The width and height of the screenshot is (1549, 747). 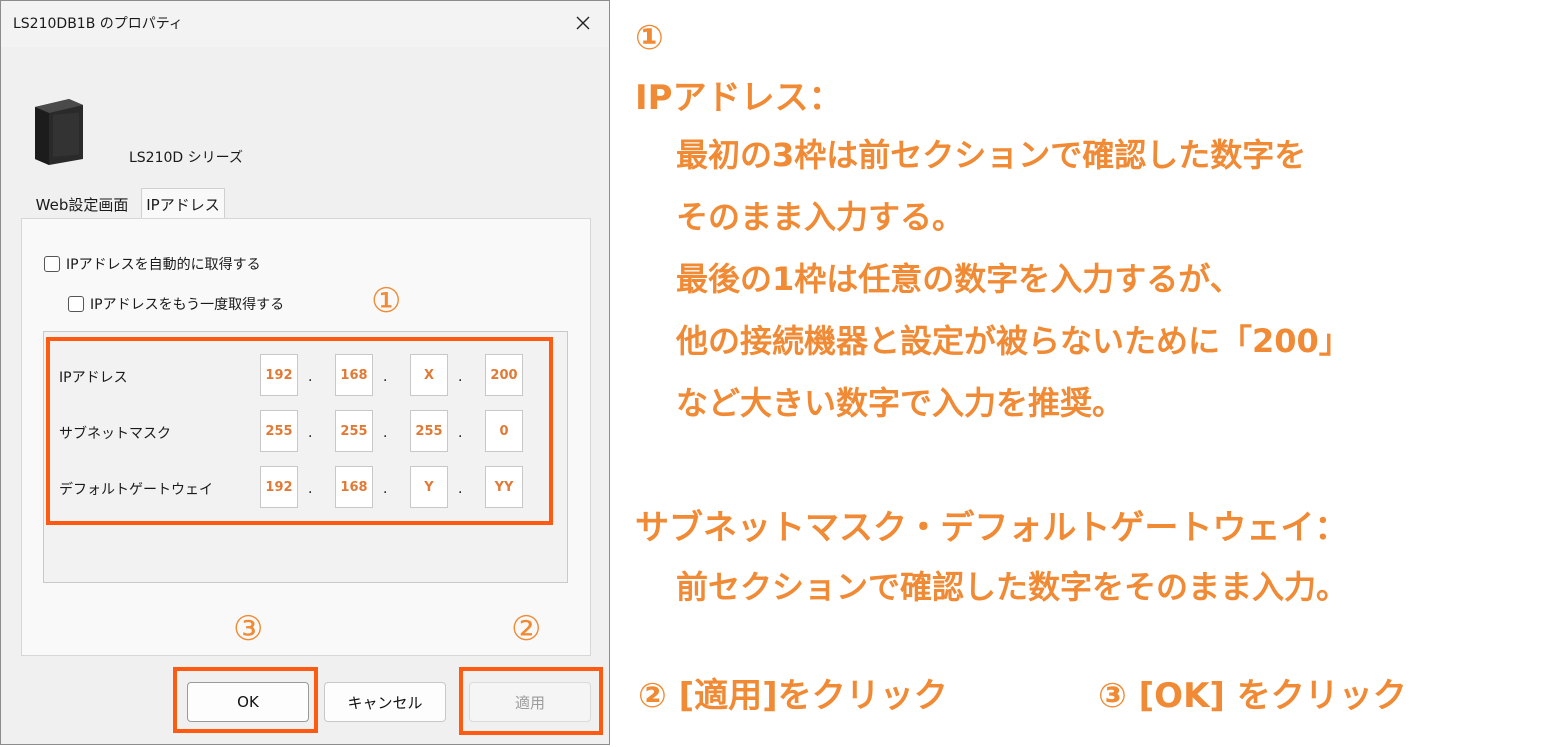 What do you see at coordinates (1252, 696) in the screenshot?
I see `annotation-step-three: ③ [OK] をクリック` at bounding box center [1252, 696].